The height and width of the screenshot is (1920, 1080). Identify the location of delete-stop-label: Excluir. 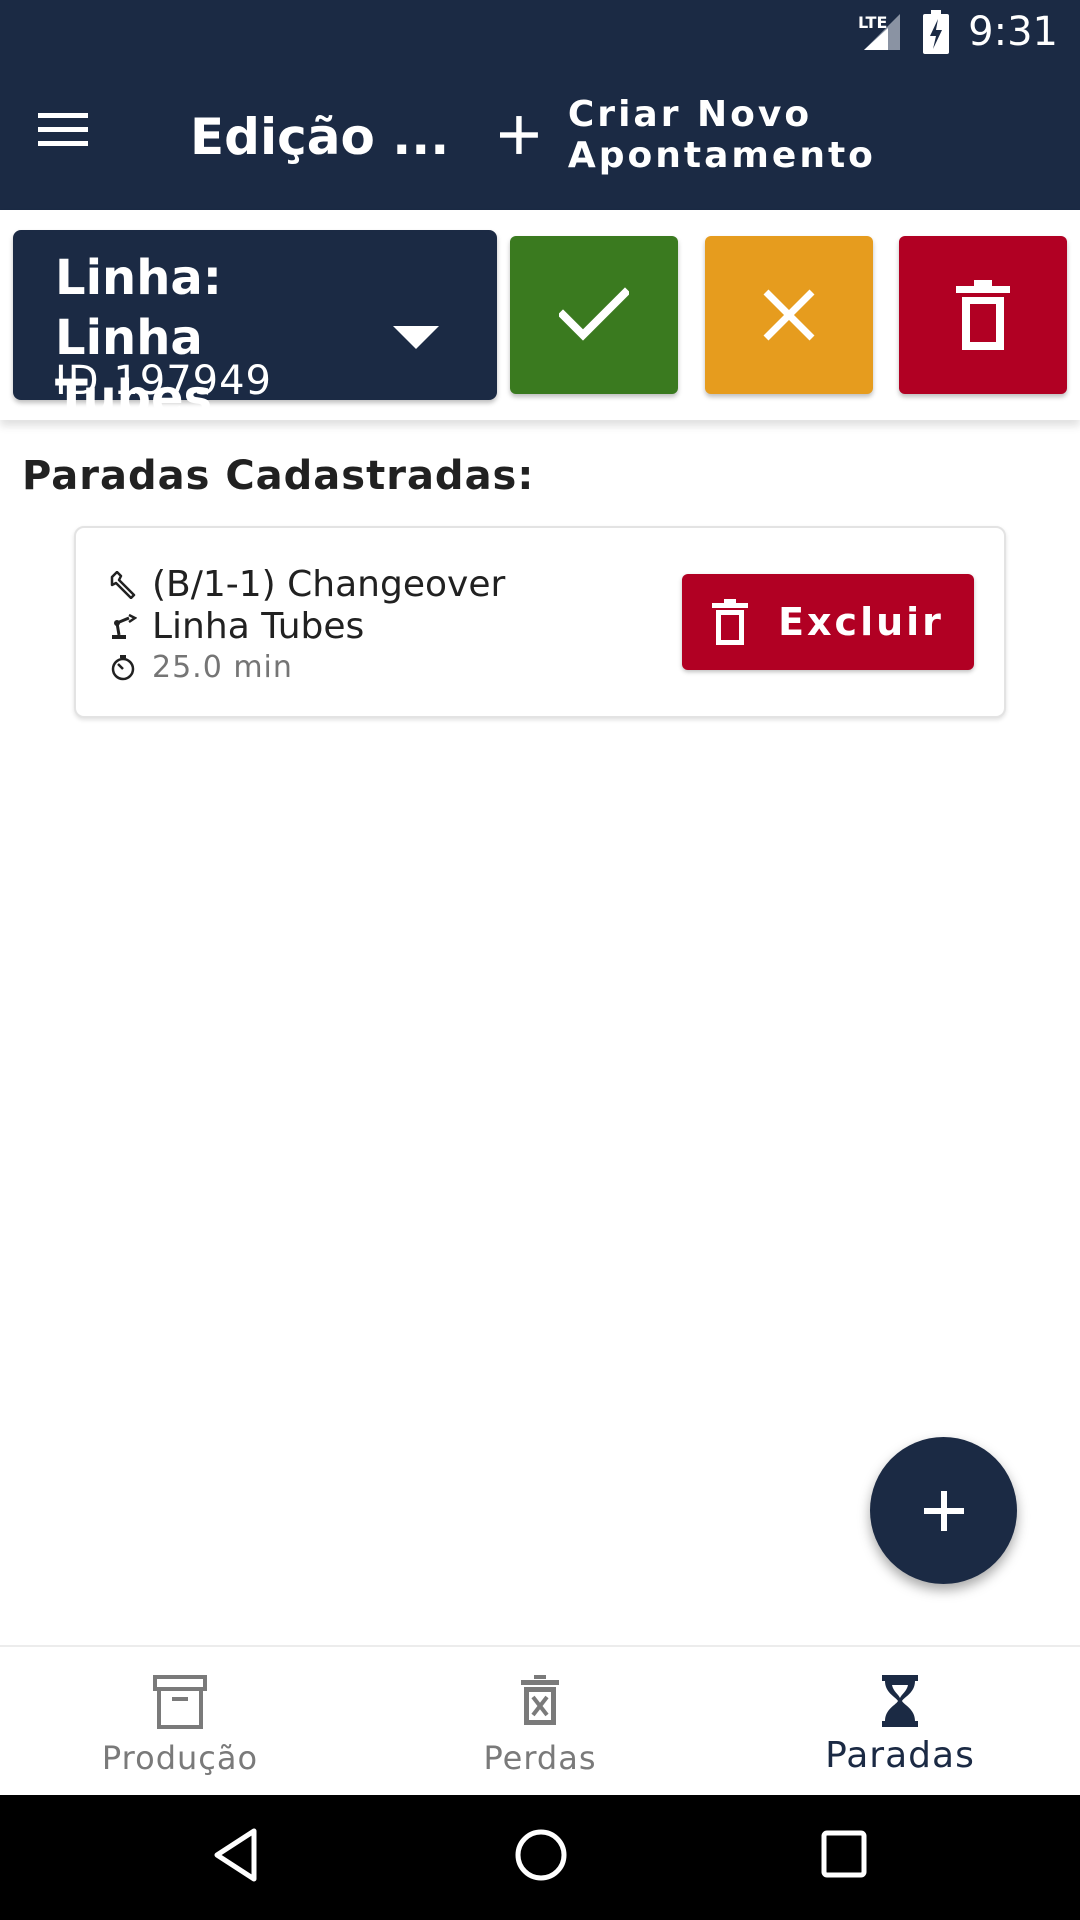
(861, 622).